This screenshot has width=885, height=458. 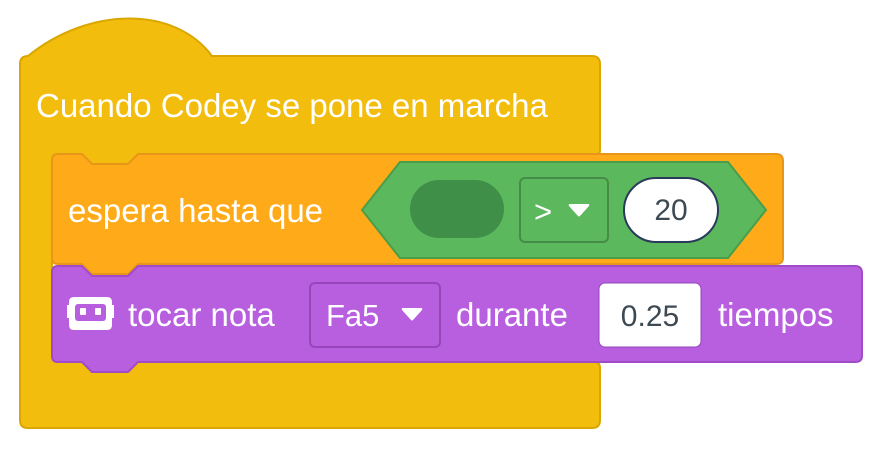 I want to click on beats-input: 0.25, so click(x=650, y=315).